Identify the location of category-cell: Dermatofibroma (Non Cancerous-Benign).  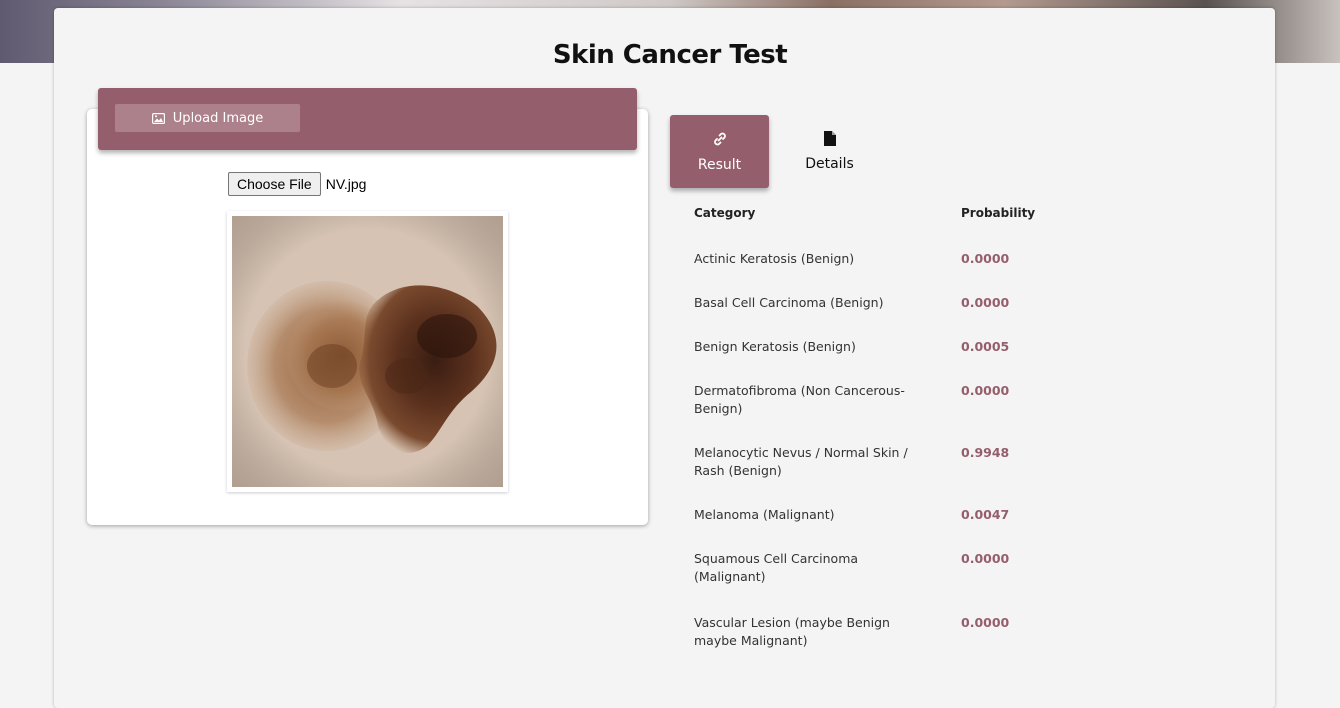
(799, 399).